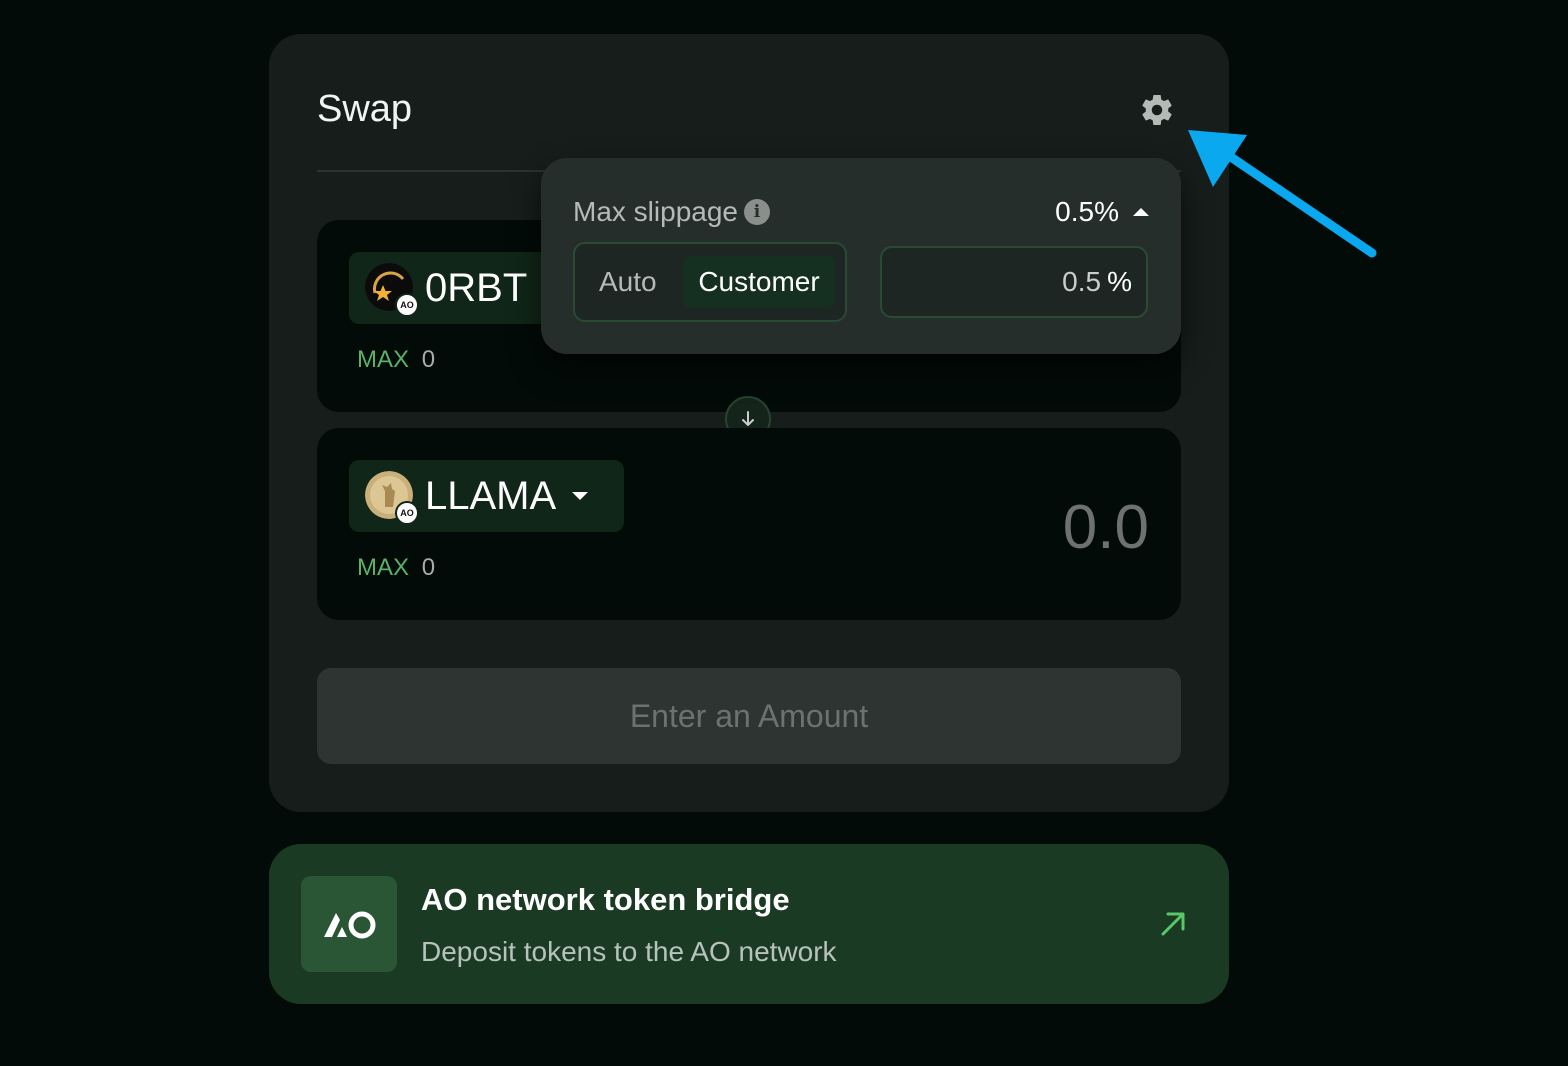 The image size is (1568, 1066). Describe the element at coordinates (629, 951) in the screenshot. I see `bridge-subtitle: Deposit tokens to the AO network` at that location.